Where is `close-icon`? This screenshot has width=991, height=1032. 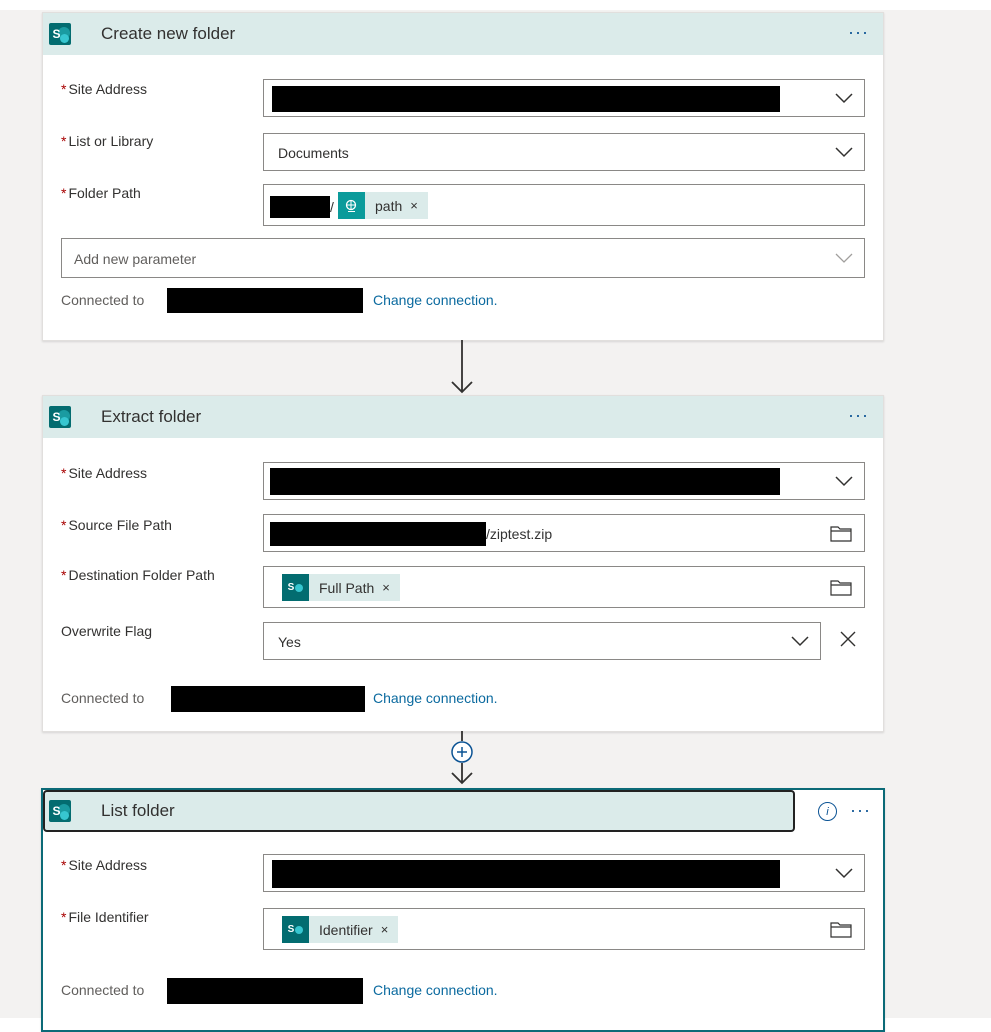 close-icon is located at coordinates (848, 639).